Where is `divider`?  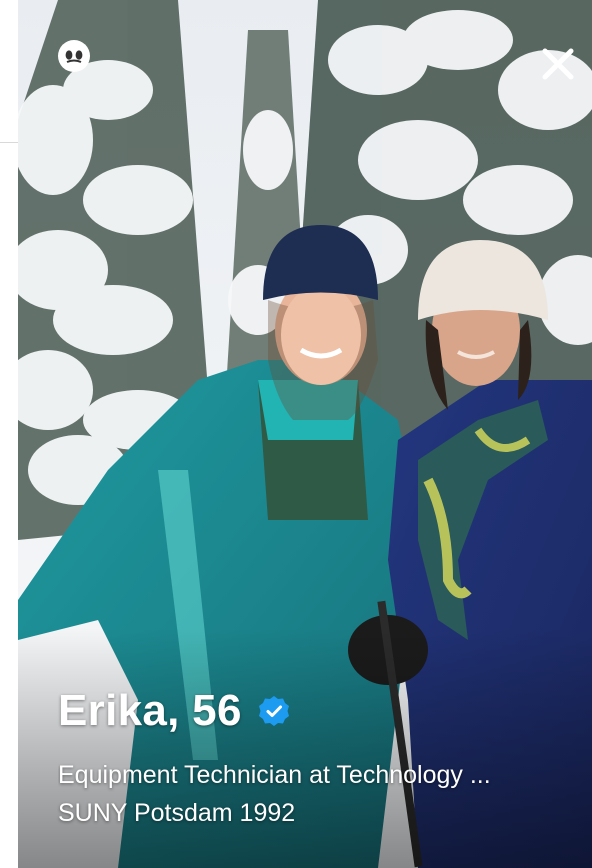 divider is located at coordinates (9, 142).